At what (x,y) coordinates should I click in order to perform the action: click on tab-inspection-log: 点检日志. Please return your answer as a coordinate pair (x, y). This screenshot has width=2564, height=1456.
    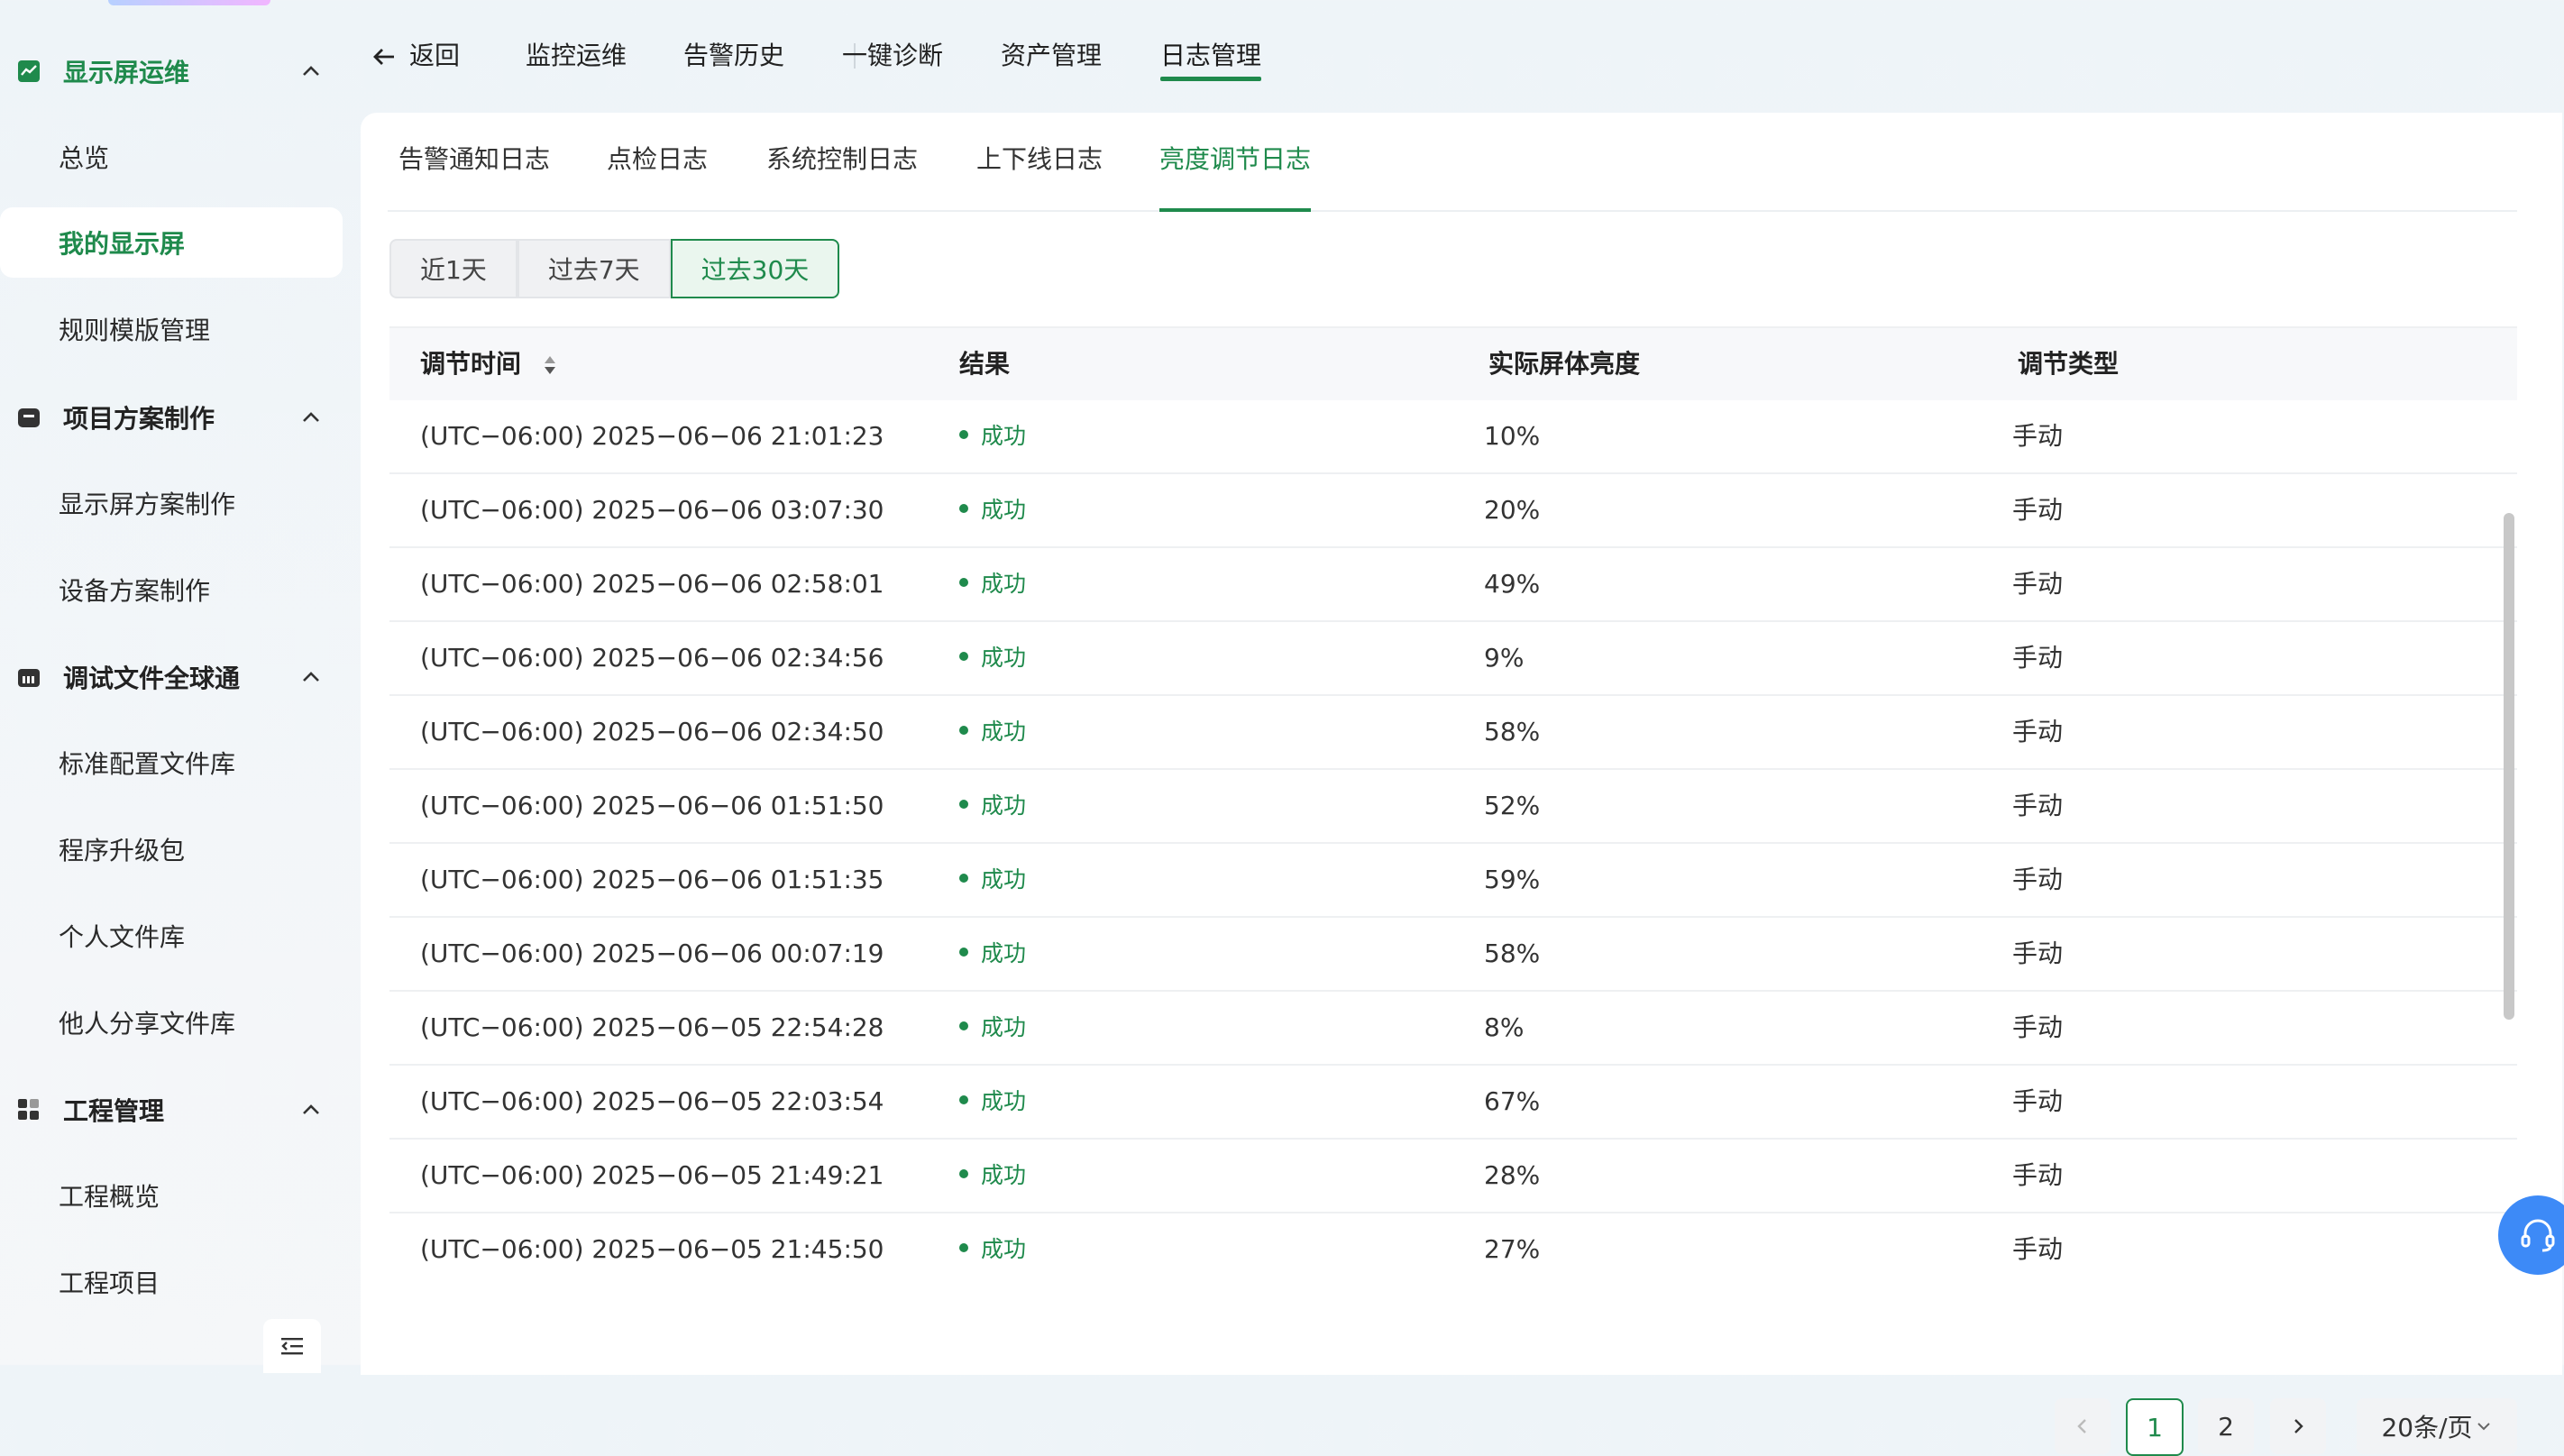
    Looking at the image, I should click on (657, 175).